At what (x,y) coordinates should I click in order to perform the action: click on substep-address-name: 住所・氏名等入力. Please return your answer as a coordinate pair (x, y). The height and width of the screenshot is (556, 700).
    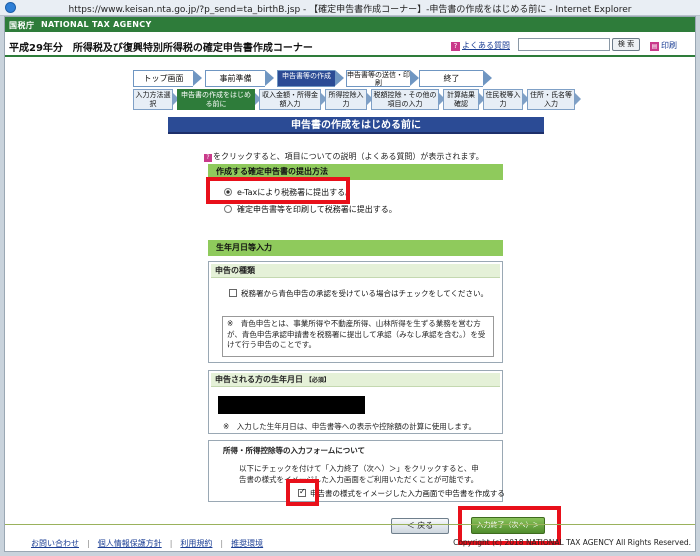
    Looking at the image, I should click on (554, 99).